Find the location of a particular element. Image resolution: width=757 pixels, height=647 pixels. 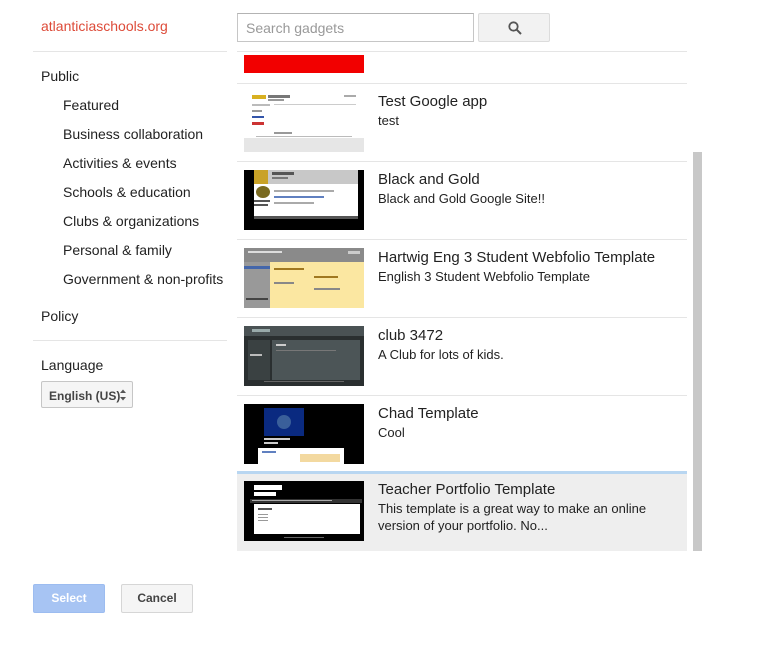

template-item-chad-template: Chad Template Cool is located at coordinates (462, 433).